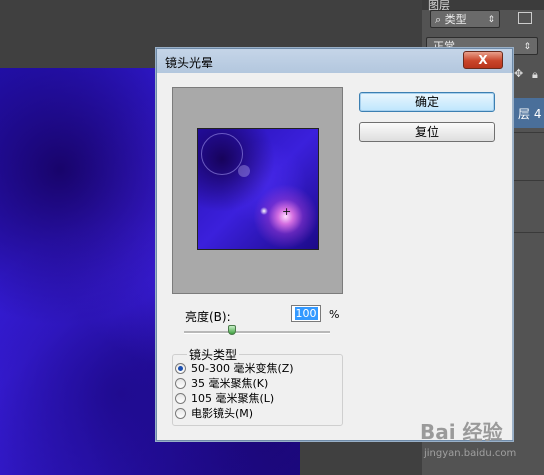 The image size is (544, 475). What do you see at coordinates (483, 6) in the screenshot?
I see `panel-header: 图层` at bounding box center [483, 6].